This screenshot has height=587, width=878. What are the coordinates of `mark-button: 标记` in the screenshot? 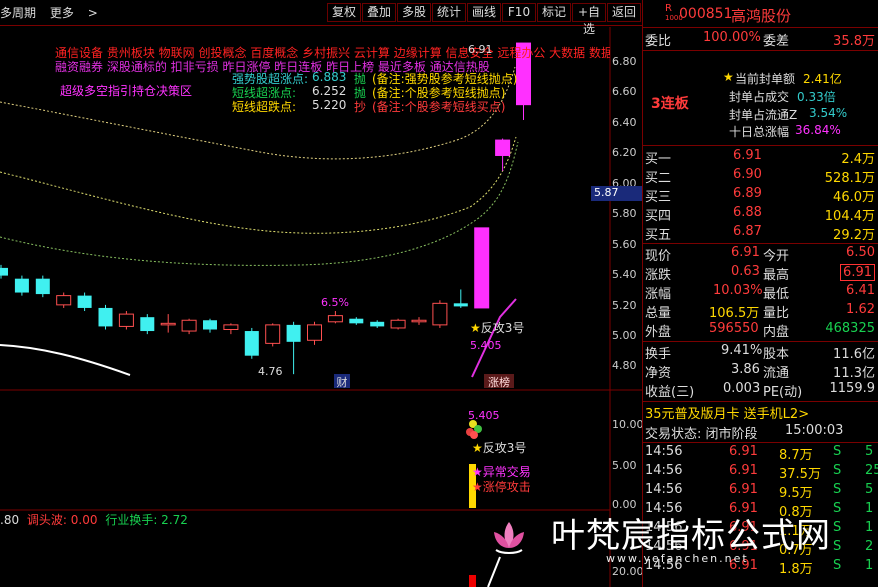 It's located at (554, 12).